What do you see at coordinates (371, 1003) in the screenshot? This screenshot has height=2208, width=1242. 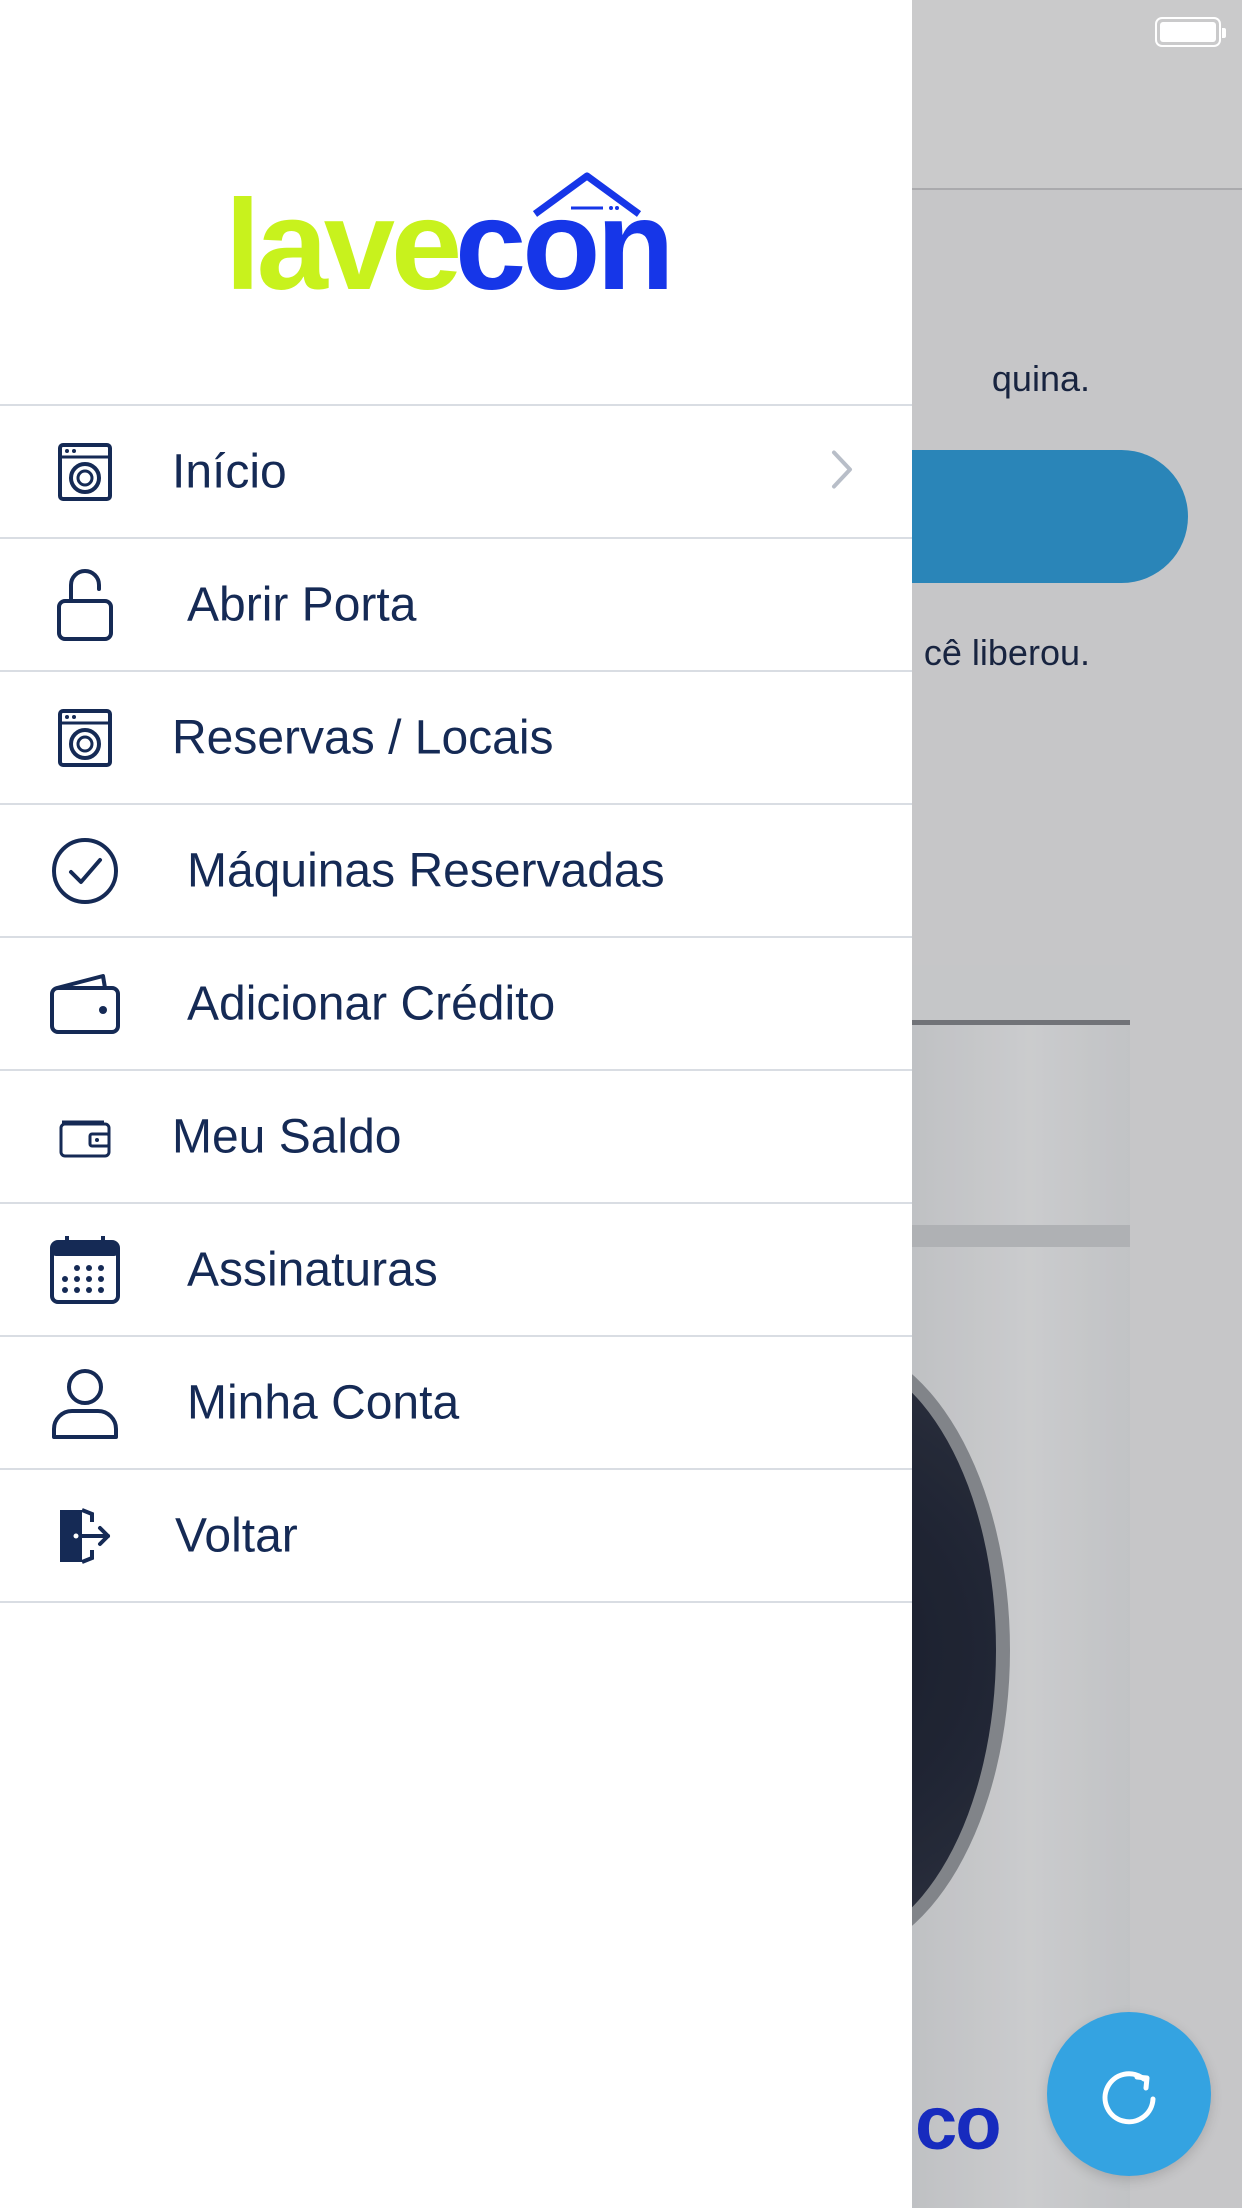 I see `menu-item-label: Adicionar Crédito` at bounding box center [371, 1003].